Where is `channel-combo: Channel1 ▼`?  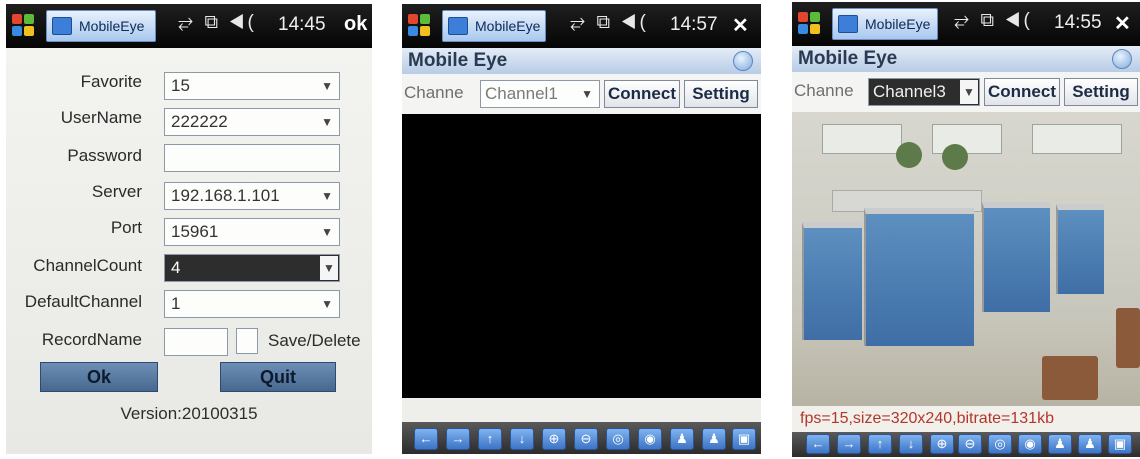
channel-combo: Channel1 ▼ is located at coordinates (540, 94).